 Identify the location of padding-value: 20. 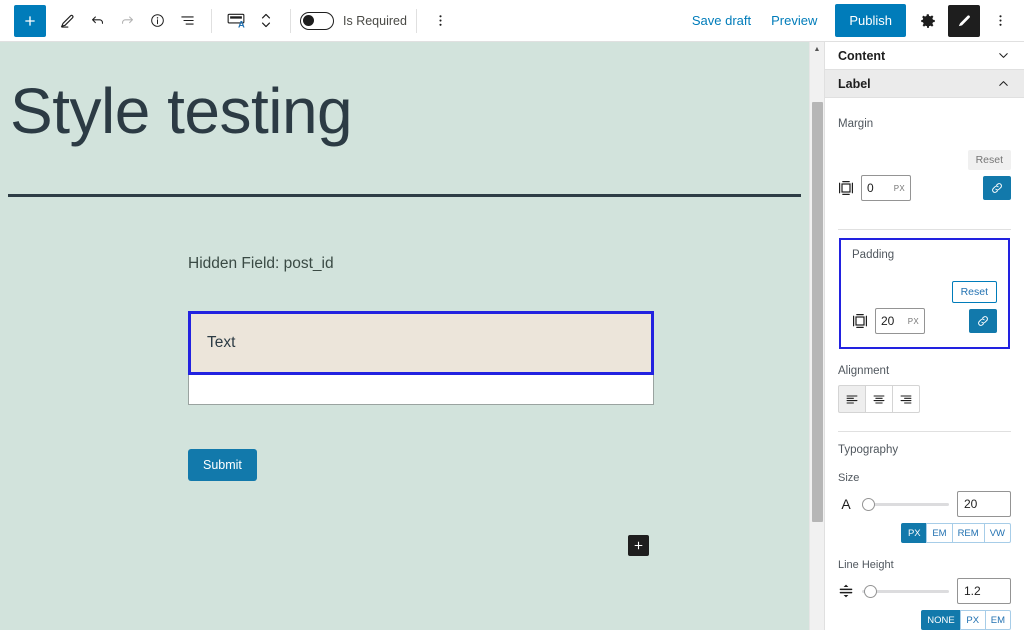
(888, 321).